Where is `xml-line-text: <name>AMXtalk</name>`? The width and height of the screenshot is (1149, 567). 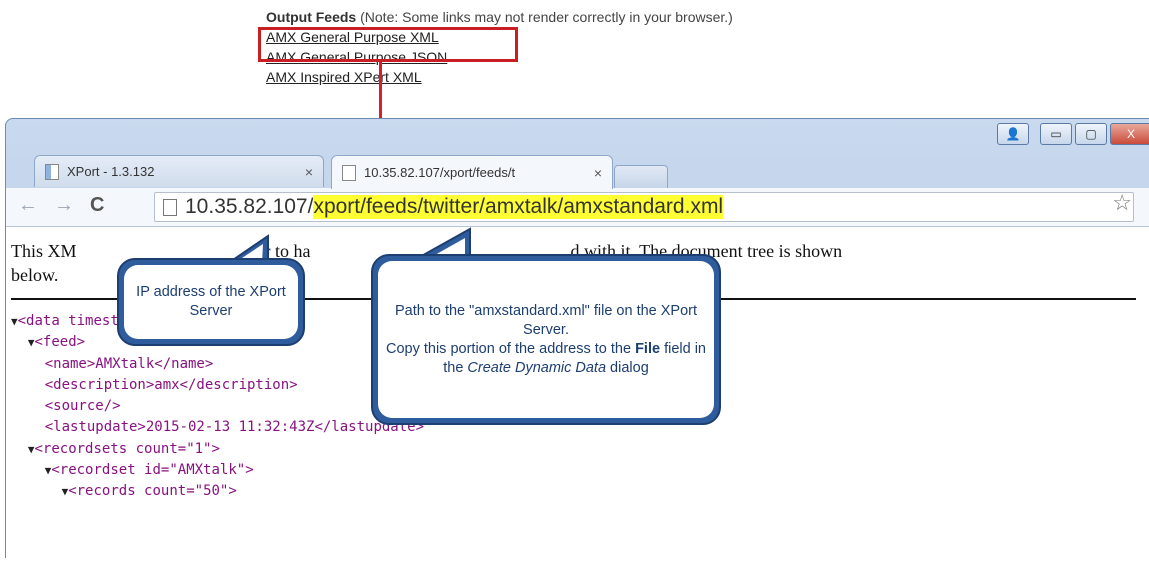 xml-line-text: <name>AMXtalk</name> is located at coordinates (129, 363).